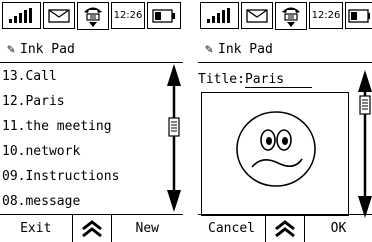 The image size is (372, 242). Describe the element at coordinates (174, 201) in the screenshot. I see `scroll-down-arrow-icon` at that location.